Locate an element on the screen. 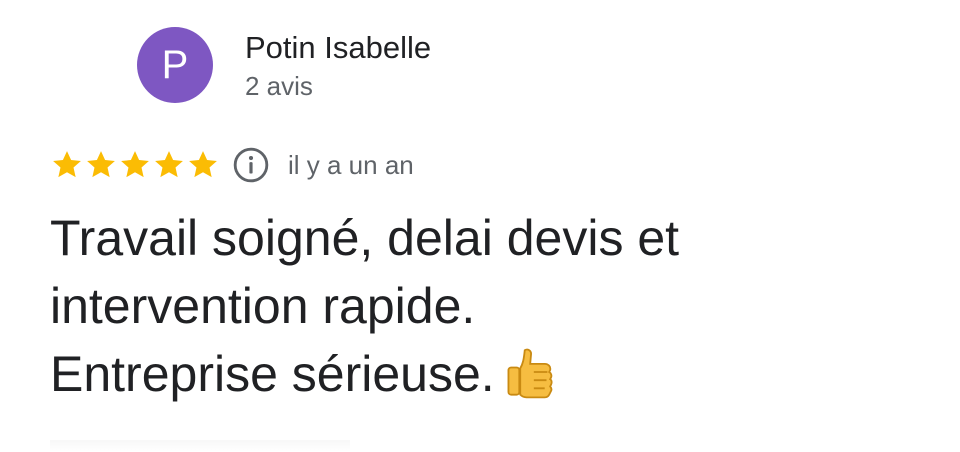 The image size is (960, 452). star-rating is located at coordinates (135, 165).